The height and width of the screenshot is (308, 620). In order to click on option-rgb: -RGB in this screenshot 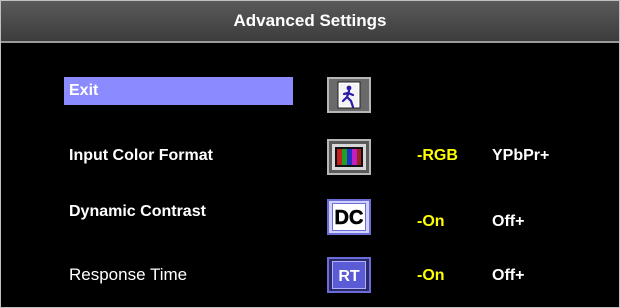, I will do `click(437, 156)`.